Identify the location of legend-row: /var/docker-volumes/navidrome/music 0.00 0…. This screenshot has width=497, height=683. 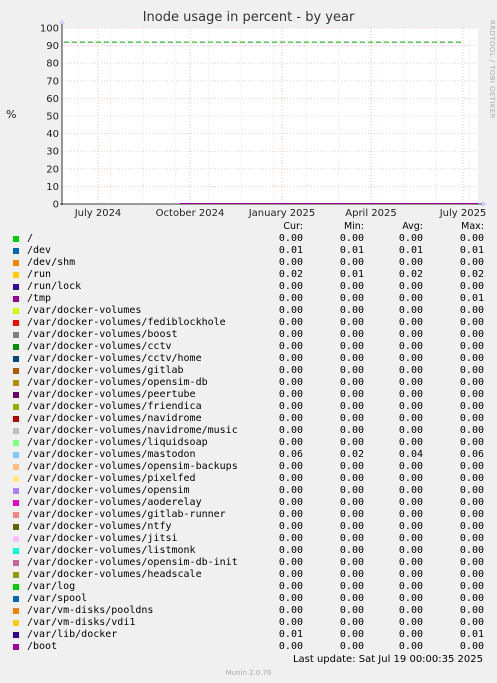
(252, 431).